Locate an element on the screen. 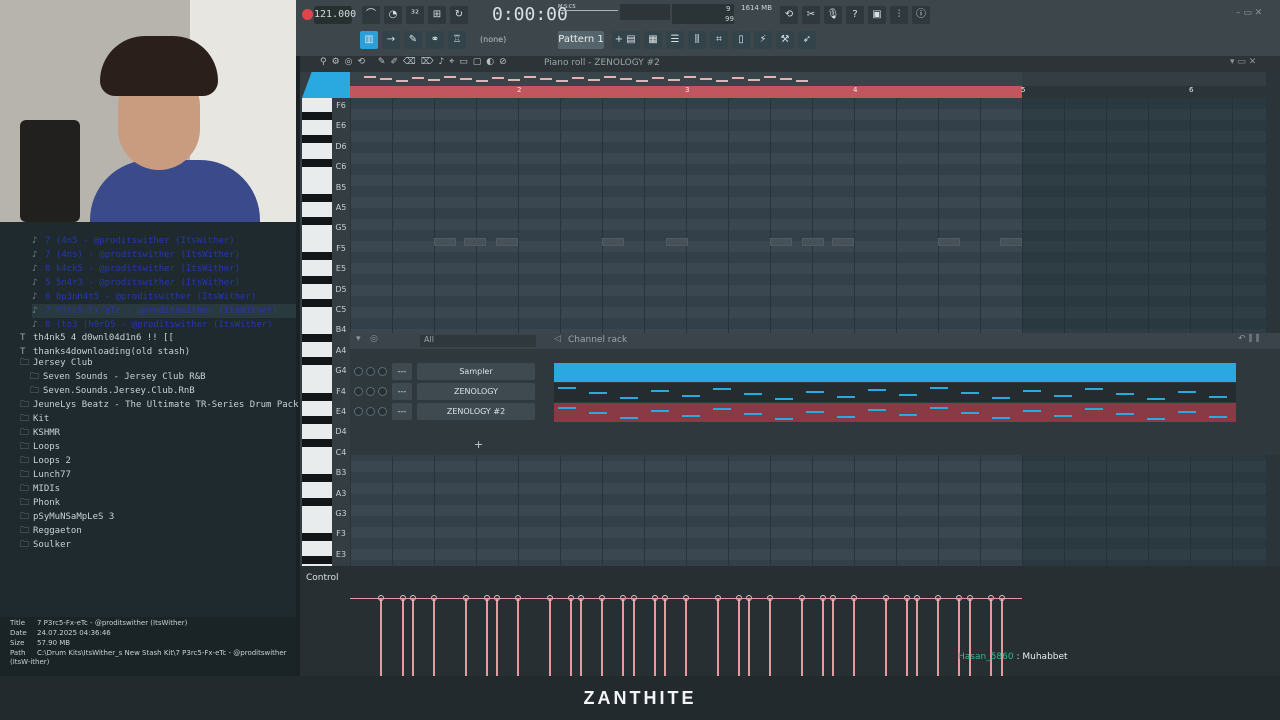  piano-roll-button: ▥ is located at coordinates (369, 40).